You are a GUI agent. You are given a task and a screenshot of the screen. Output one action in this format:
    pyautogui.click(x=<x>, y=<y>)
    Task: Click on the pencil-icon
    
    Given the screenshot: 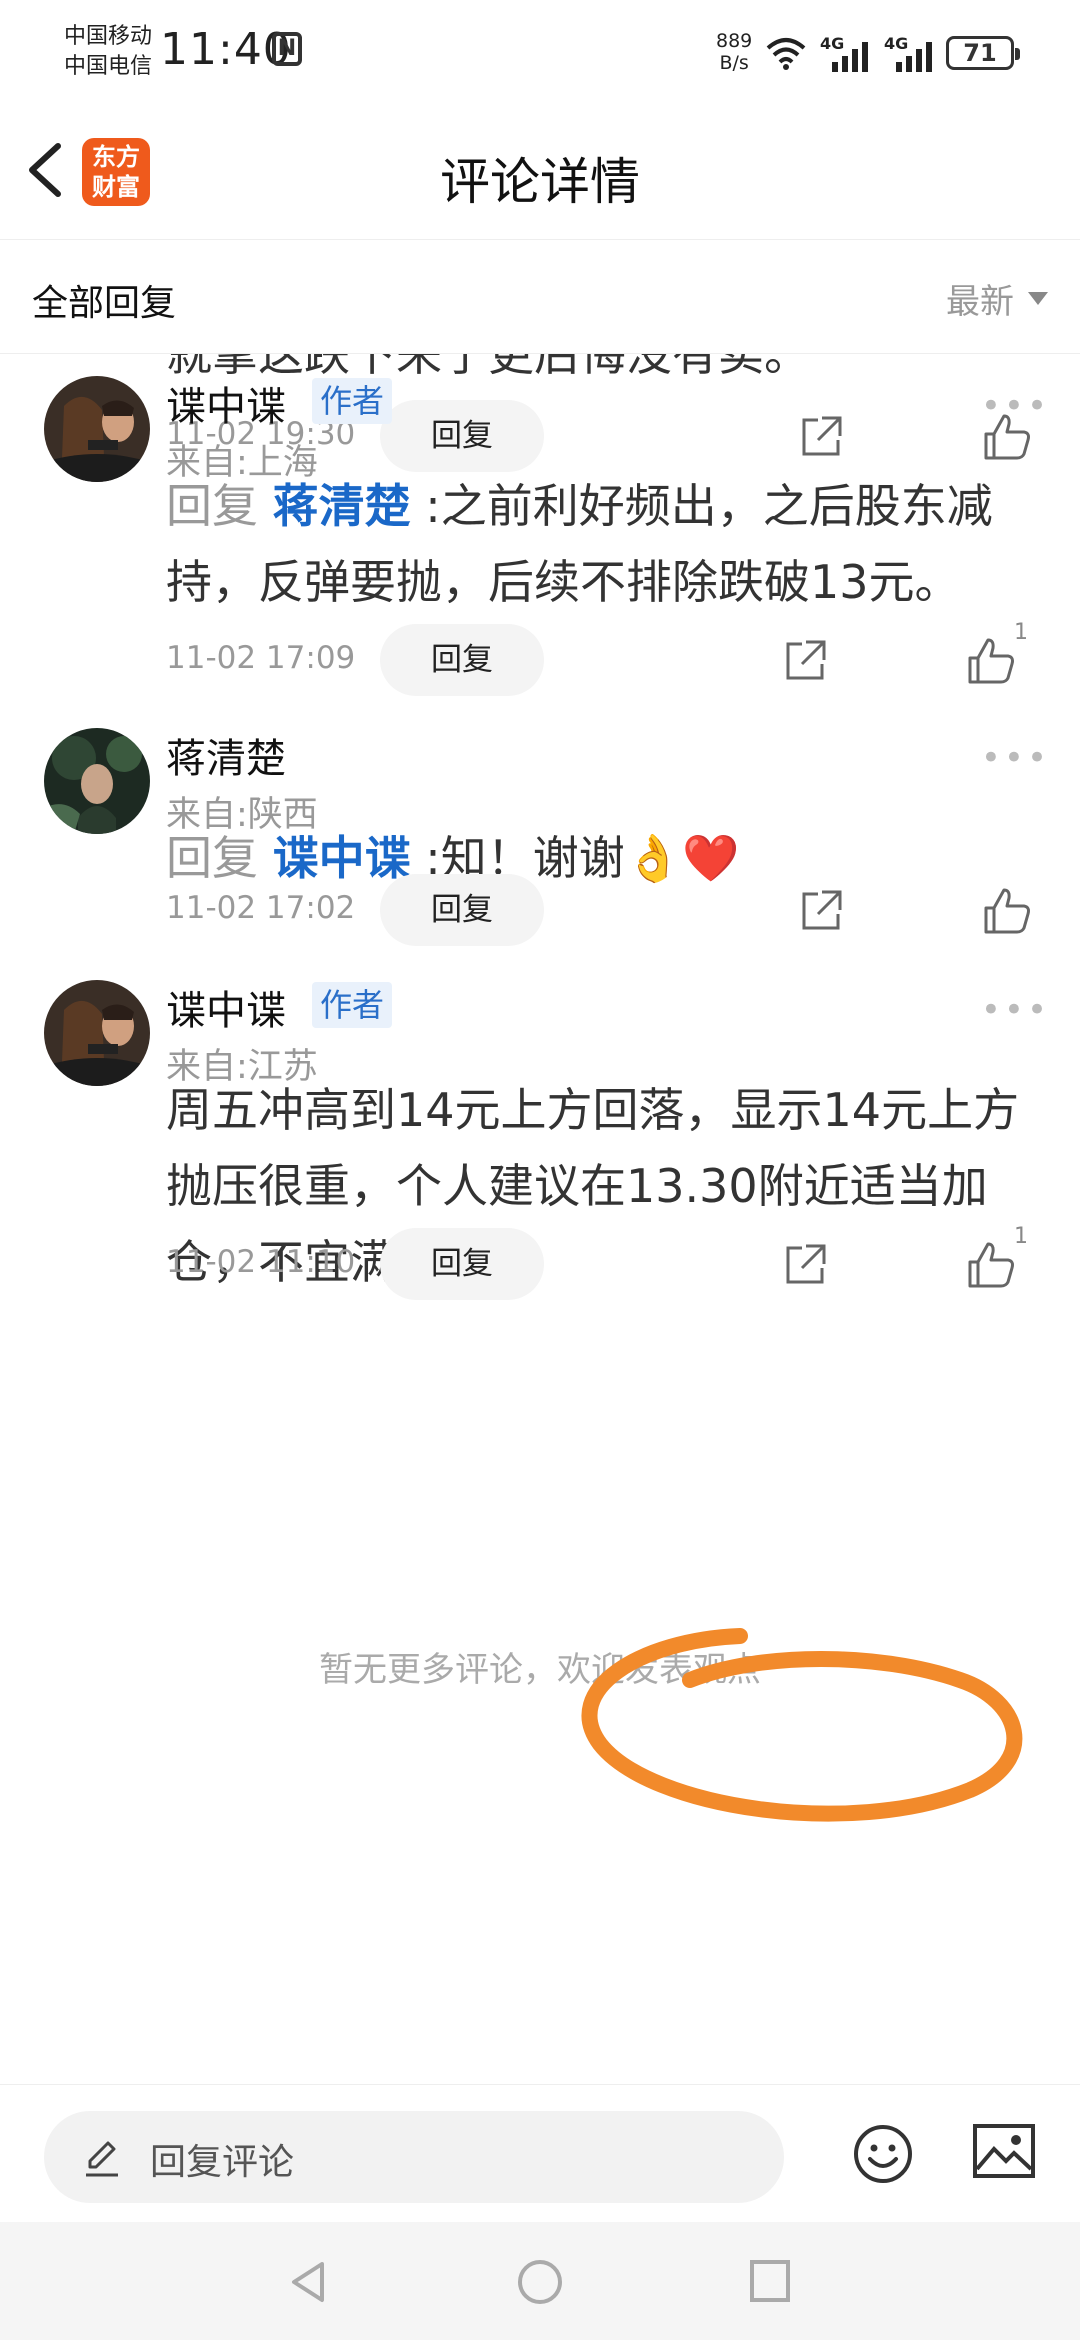 What is the action you would take?
    pyautogui.click(x=102, y=2159)
    